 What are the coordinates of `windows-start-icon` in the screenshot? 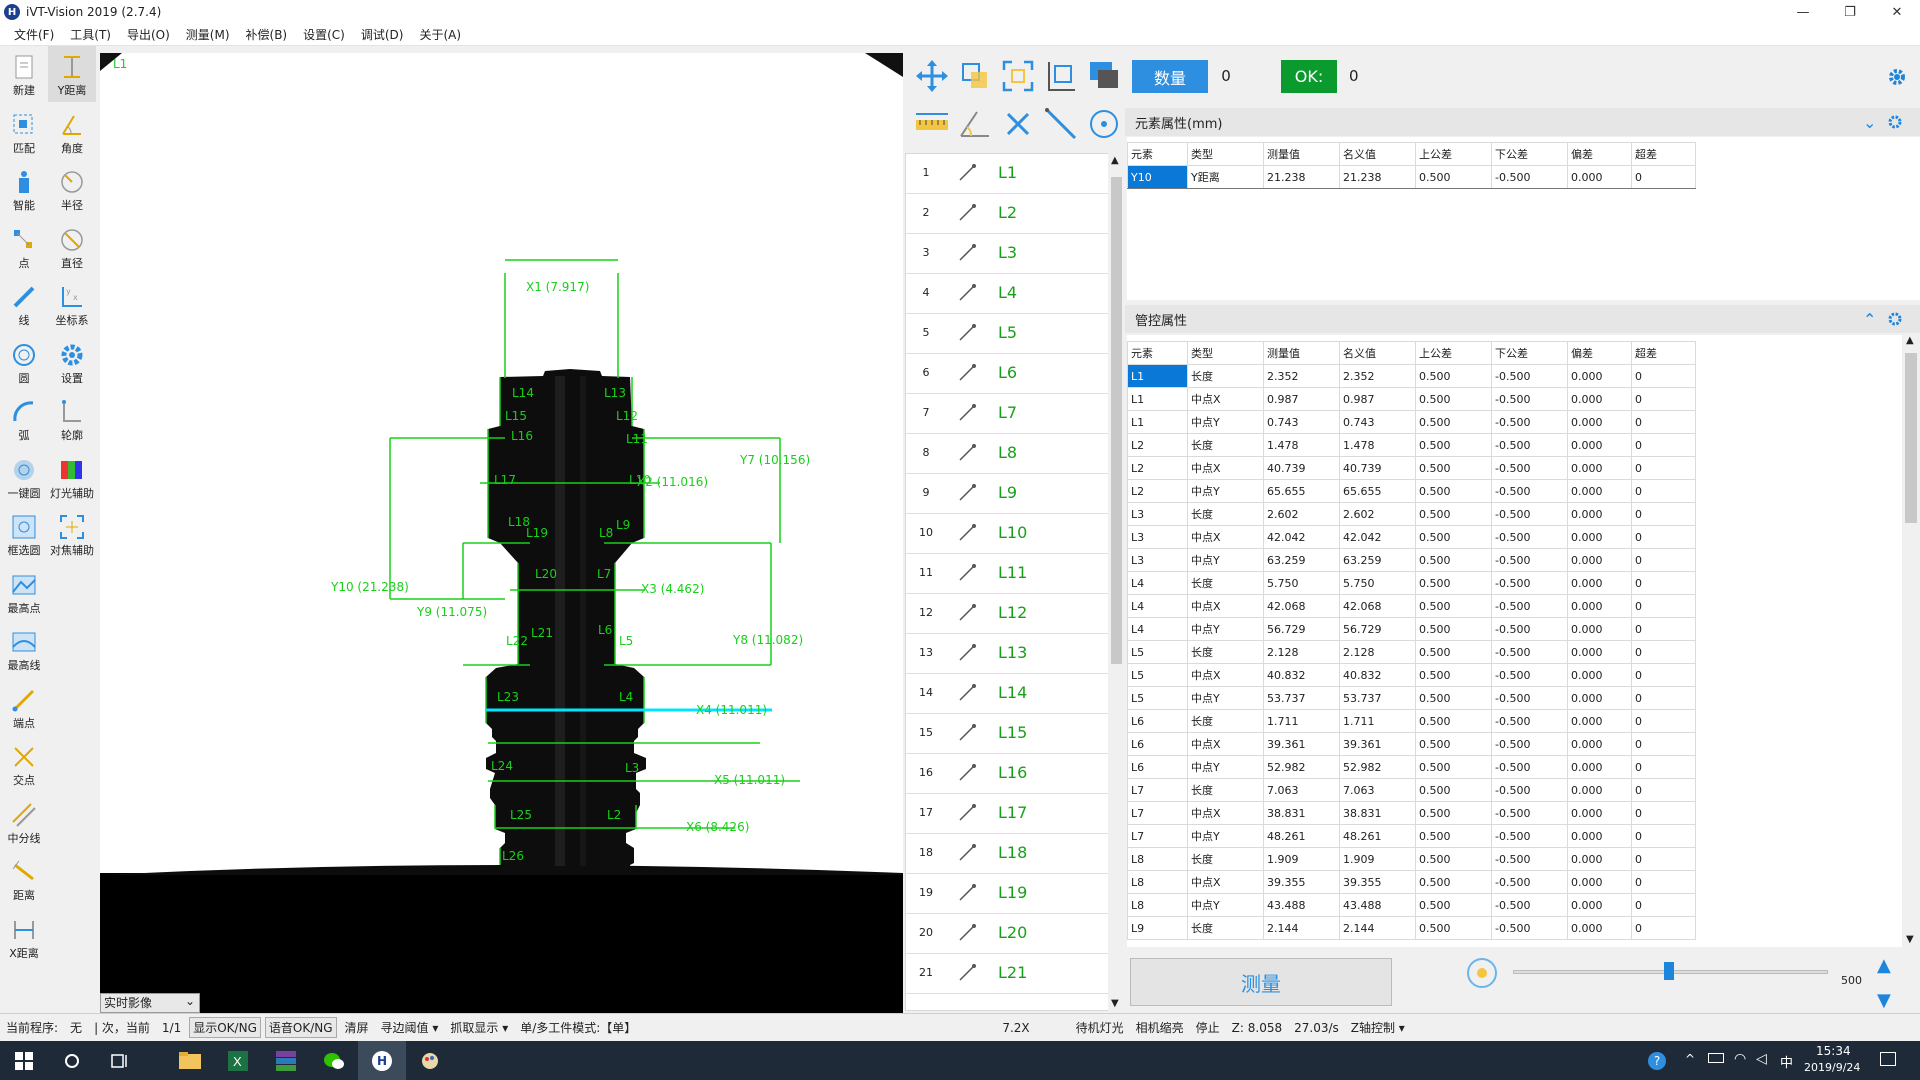 It's located at (24, 1060).